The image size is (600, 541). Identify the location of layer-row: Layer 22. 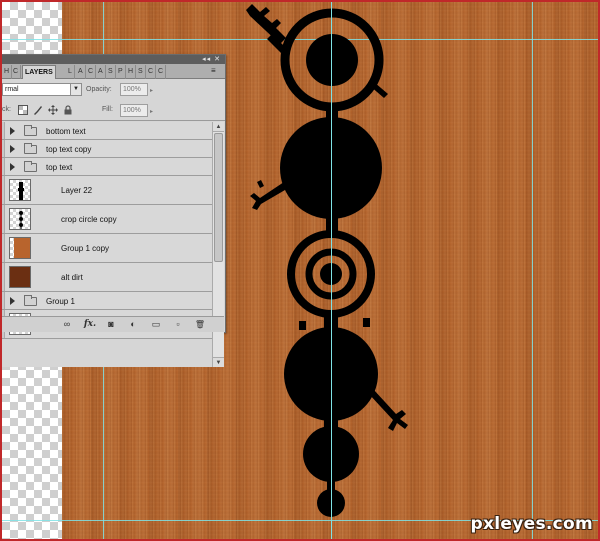
(107, 190).